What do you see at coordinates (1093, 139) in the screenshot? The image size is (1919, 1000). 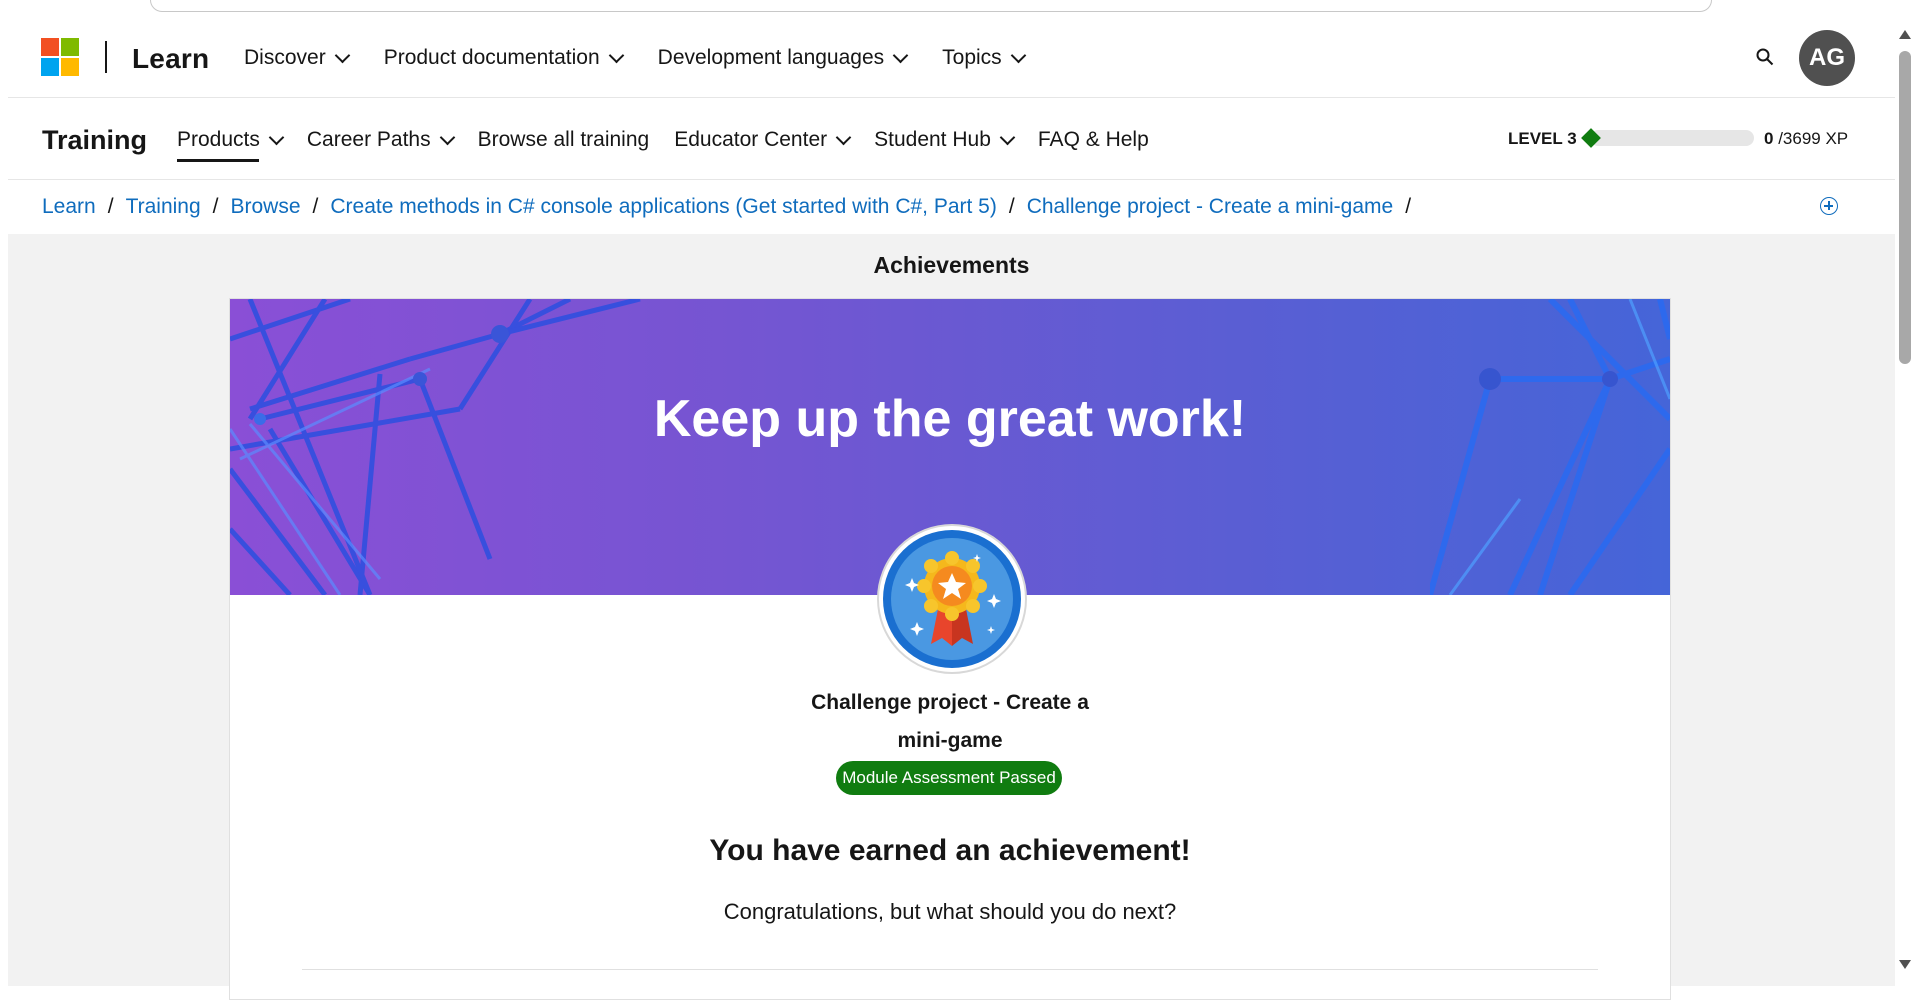 I see `nav-faq-help-label: FAQ & Help` at bounding box center [1093, 139].